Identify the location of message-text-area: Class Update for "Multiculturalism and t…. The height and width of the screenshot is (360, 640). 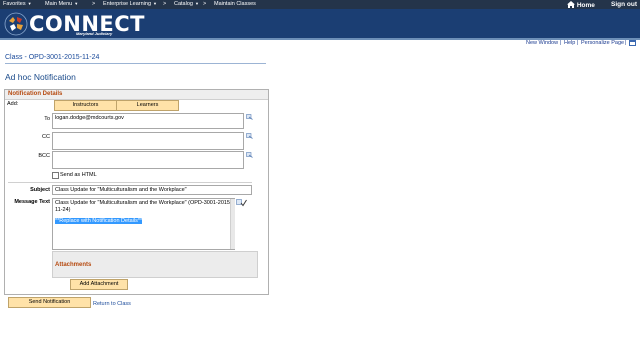
(143, 224).